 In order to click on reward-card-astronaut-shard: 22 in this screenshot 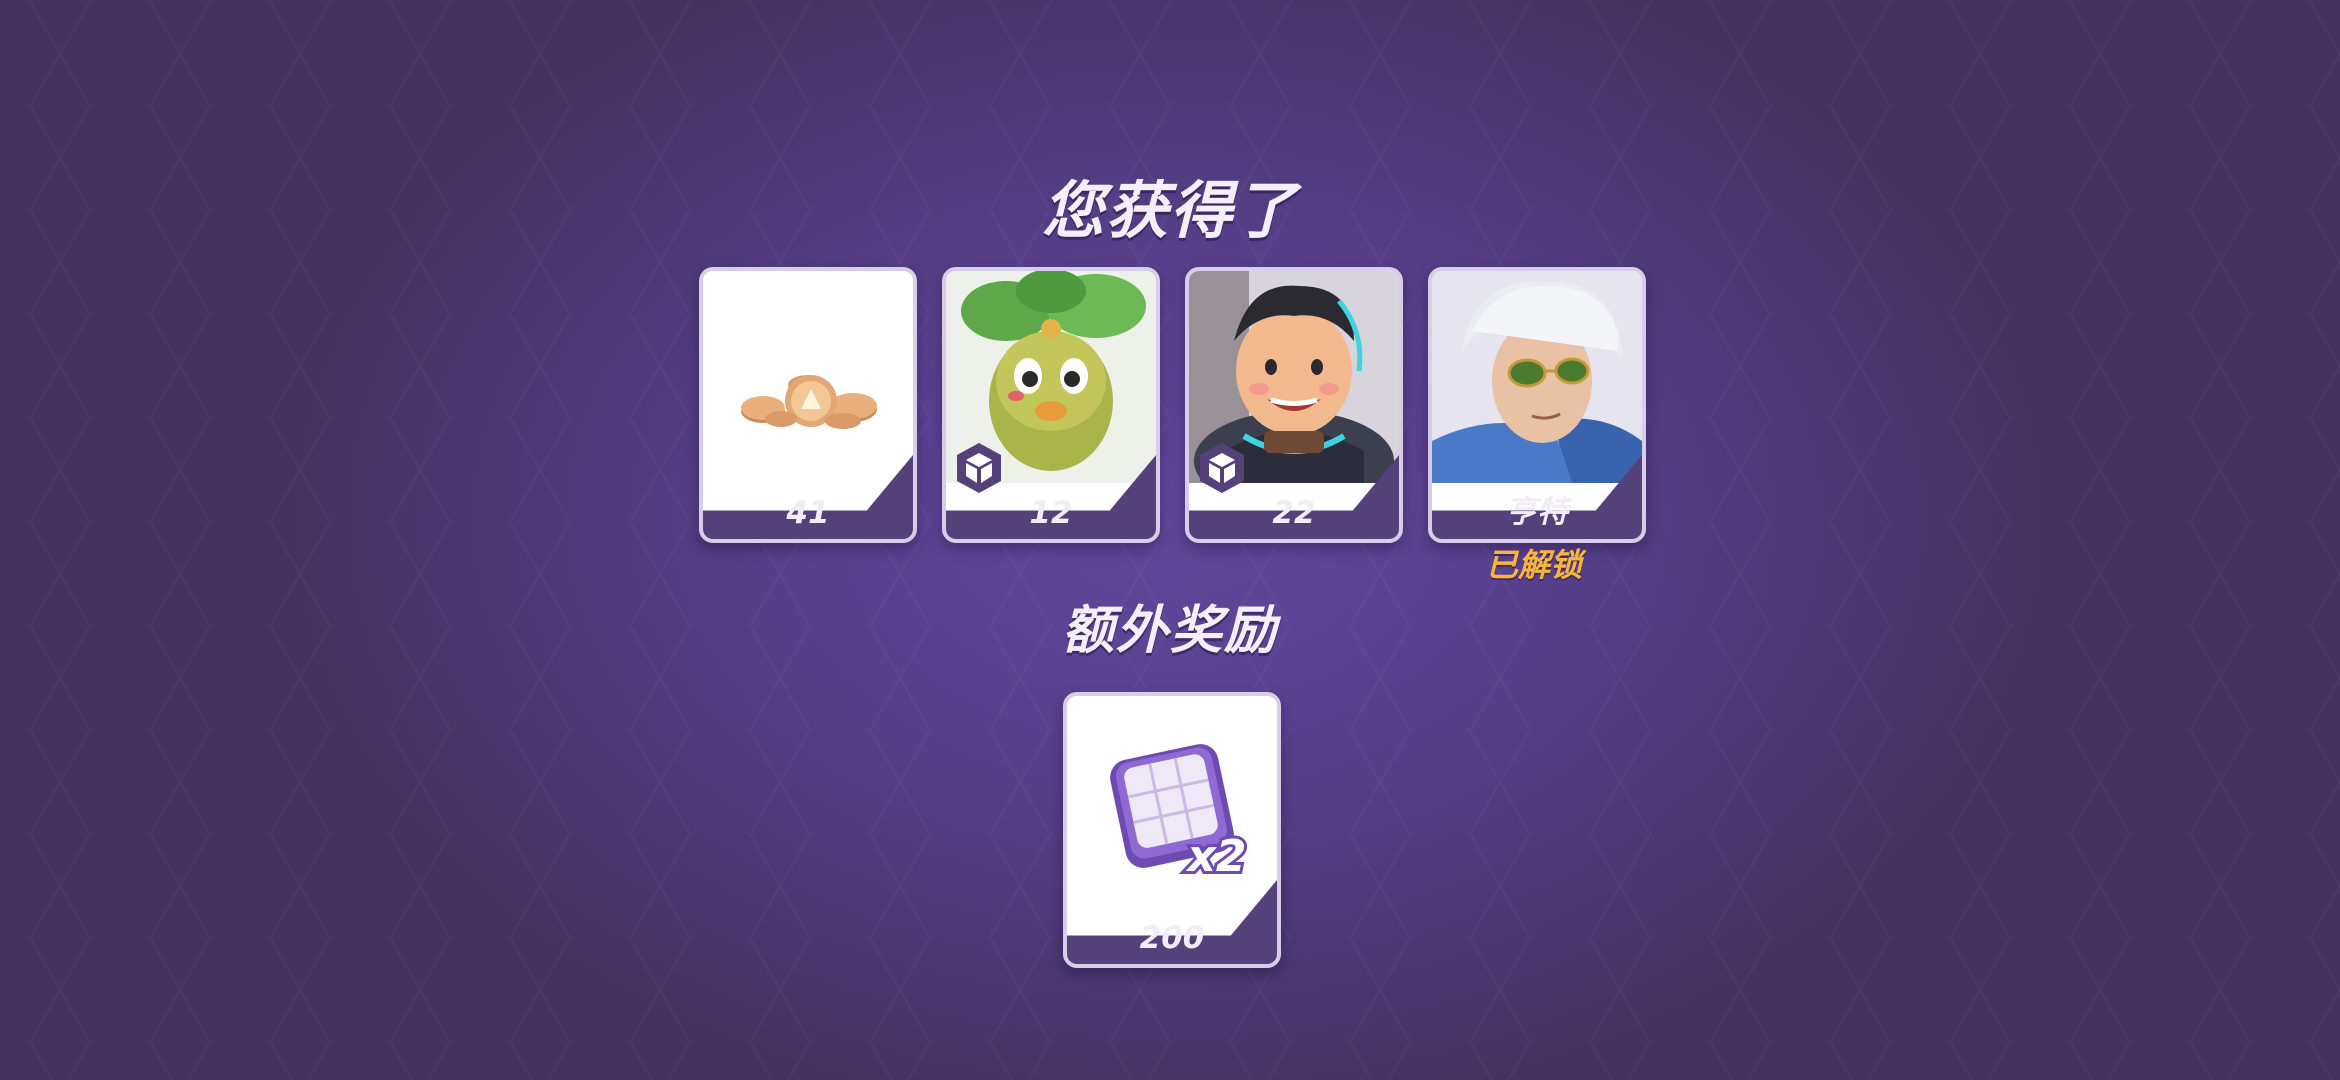, I will do `click(1294, 405)`.